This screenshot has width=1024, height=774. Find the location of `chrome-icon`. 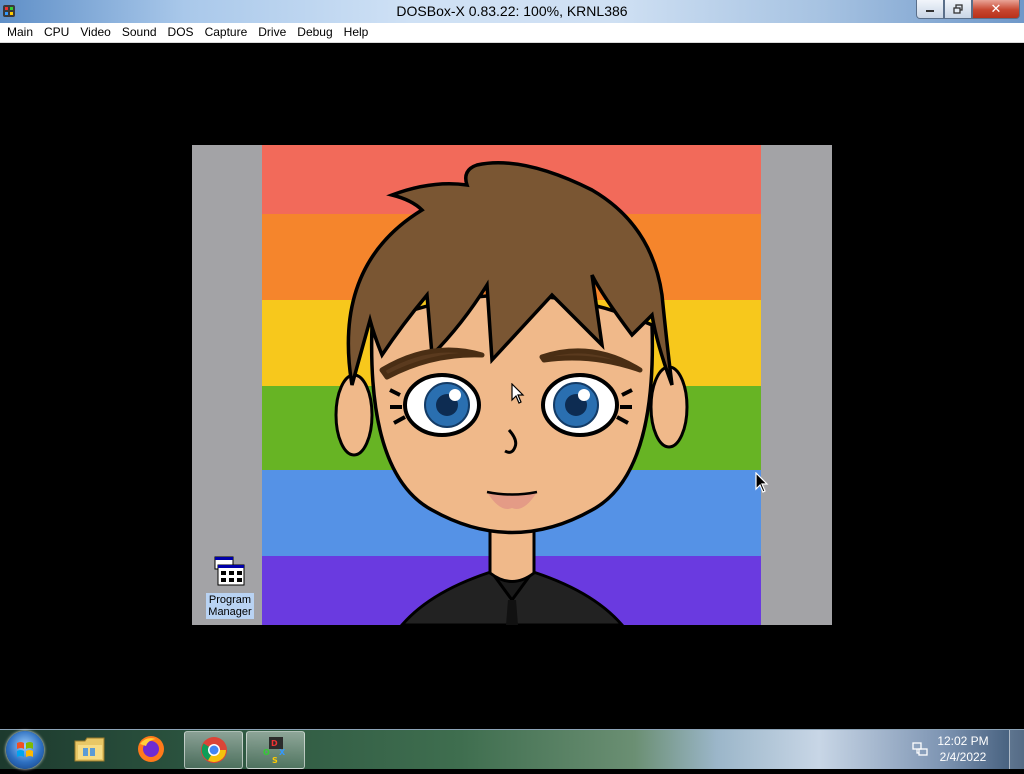

chrome-icon is located at coordinates (213, 750).